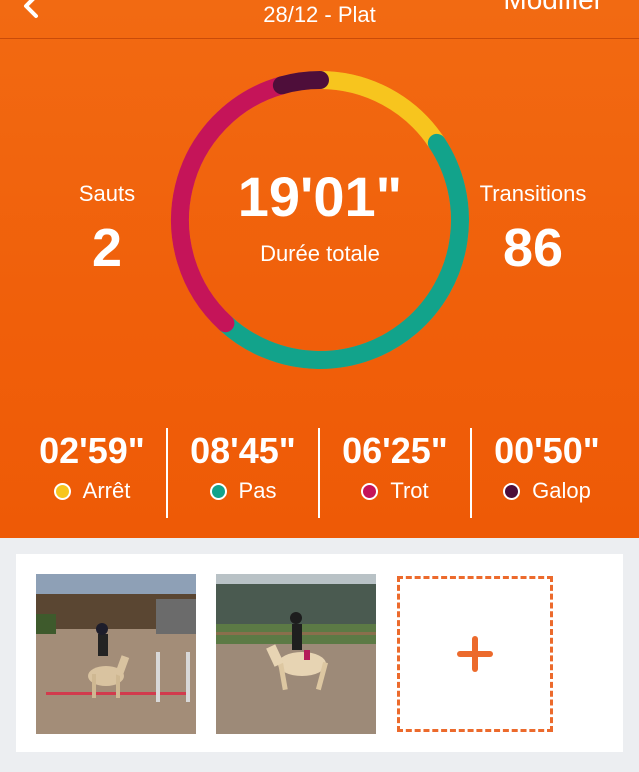 The height and width of the screenshot is (772, 639). What do you see at coordinates (92, 450) in the screenshot?
I see `gait-time: 02'59"` at bounding box center [92, 450].